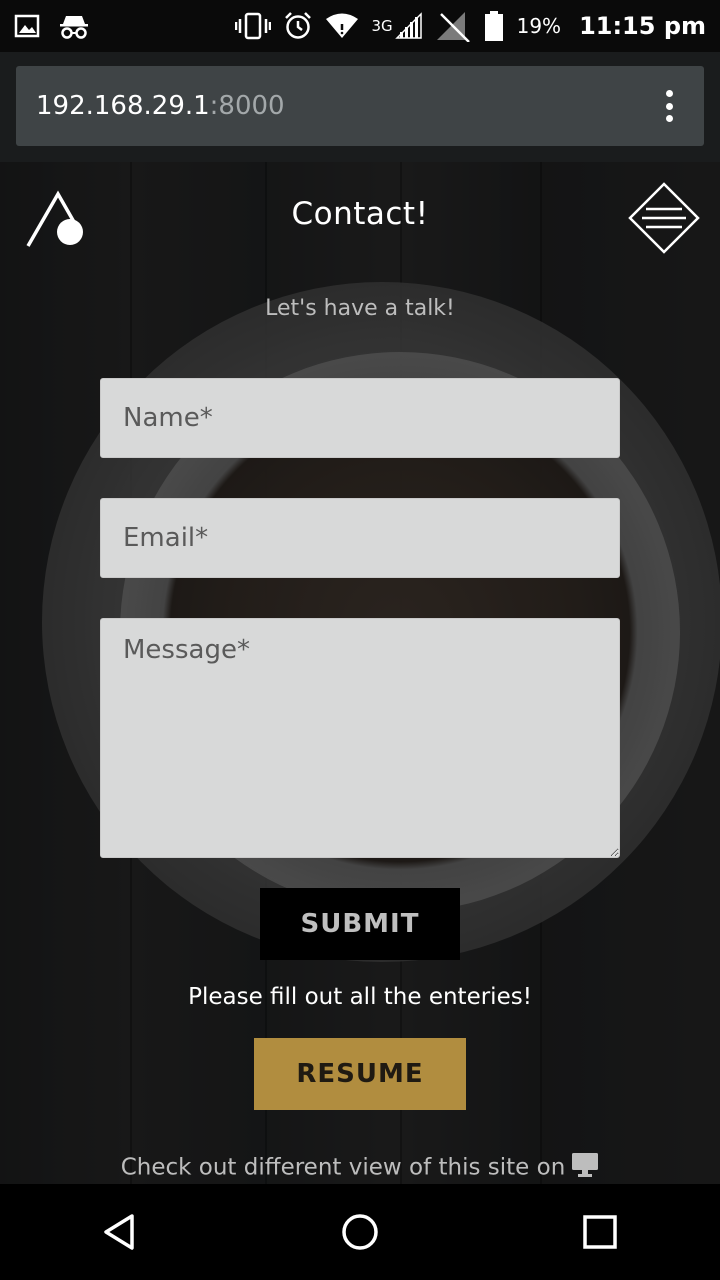  What do you see at coordinates (360, 308) in the screenshot?
I see `page-subtitle: Let's have a talk!` at bounding box center [360, 308].